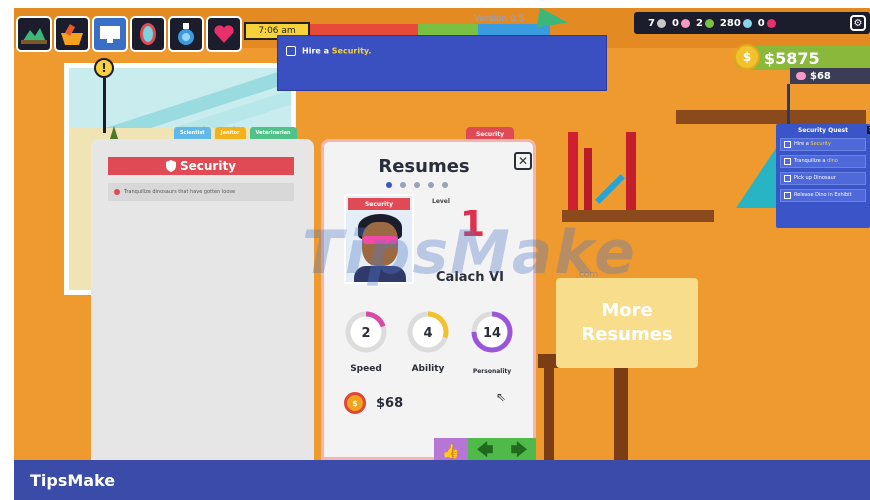  I want to click on pencil-decor, so click(610, 189).